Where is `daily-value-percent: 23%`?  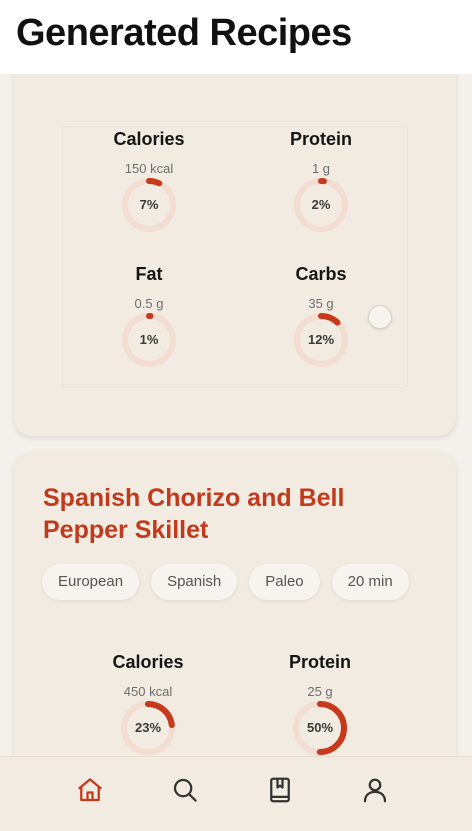
daily-value-percent: 23% is located at coordinates (148, 727).